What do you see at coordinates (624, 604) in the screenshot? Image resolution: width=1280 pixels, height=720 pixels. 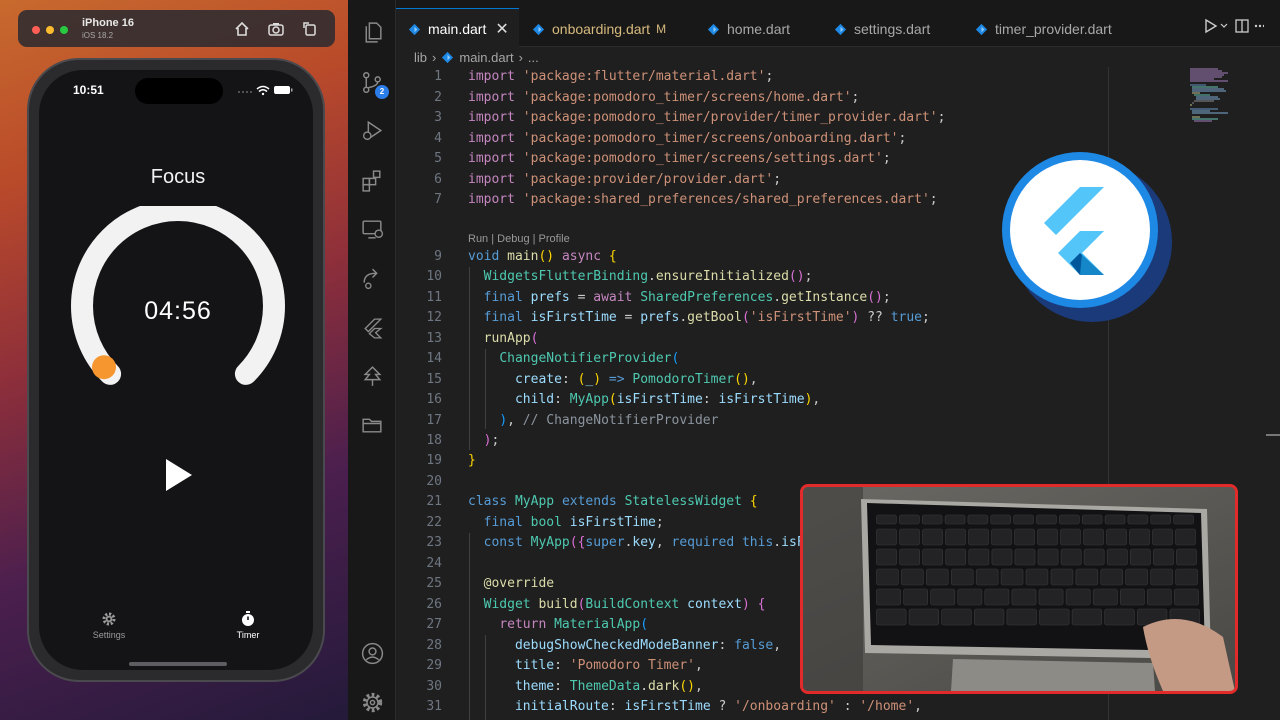 I see `code-line-26: Widget build(BuildContext context) {` at bounding box center [624, 604].